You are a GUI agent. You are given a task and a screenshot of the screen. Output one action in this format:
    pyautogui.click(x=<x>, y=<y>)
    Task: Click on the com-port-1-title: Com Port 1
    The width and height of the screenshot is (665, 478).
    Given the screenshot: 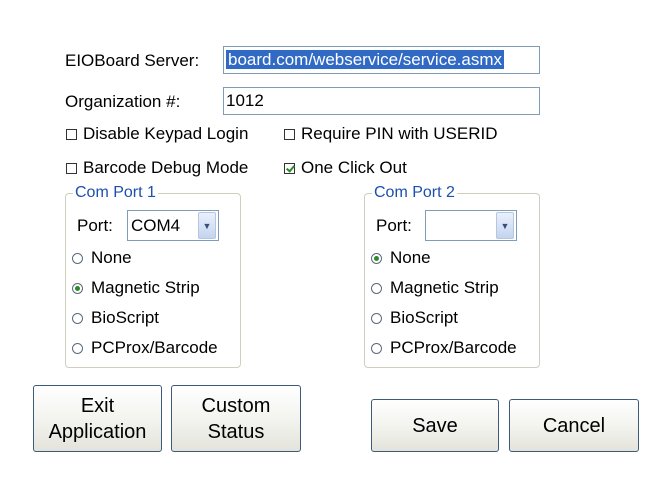 What is the action you would take?
    pyautogui.click(x=115, y=193)
    